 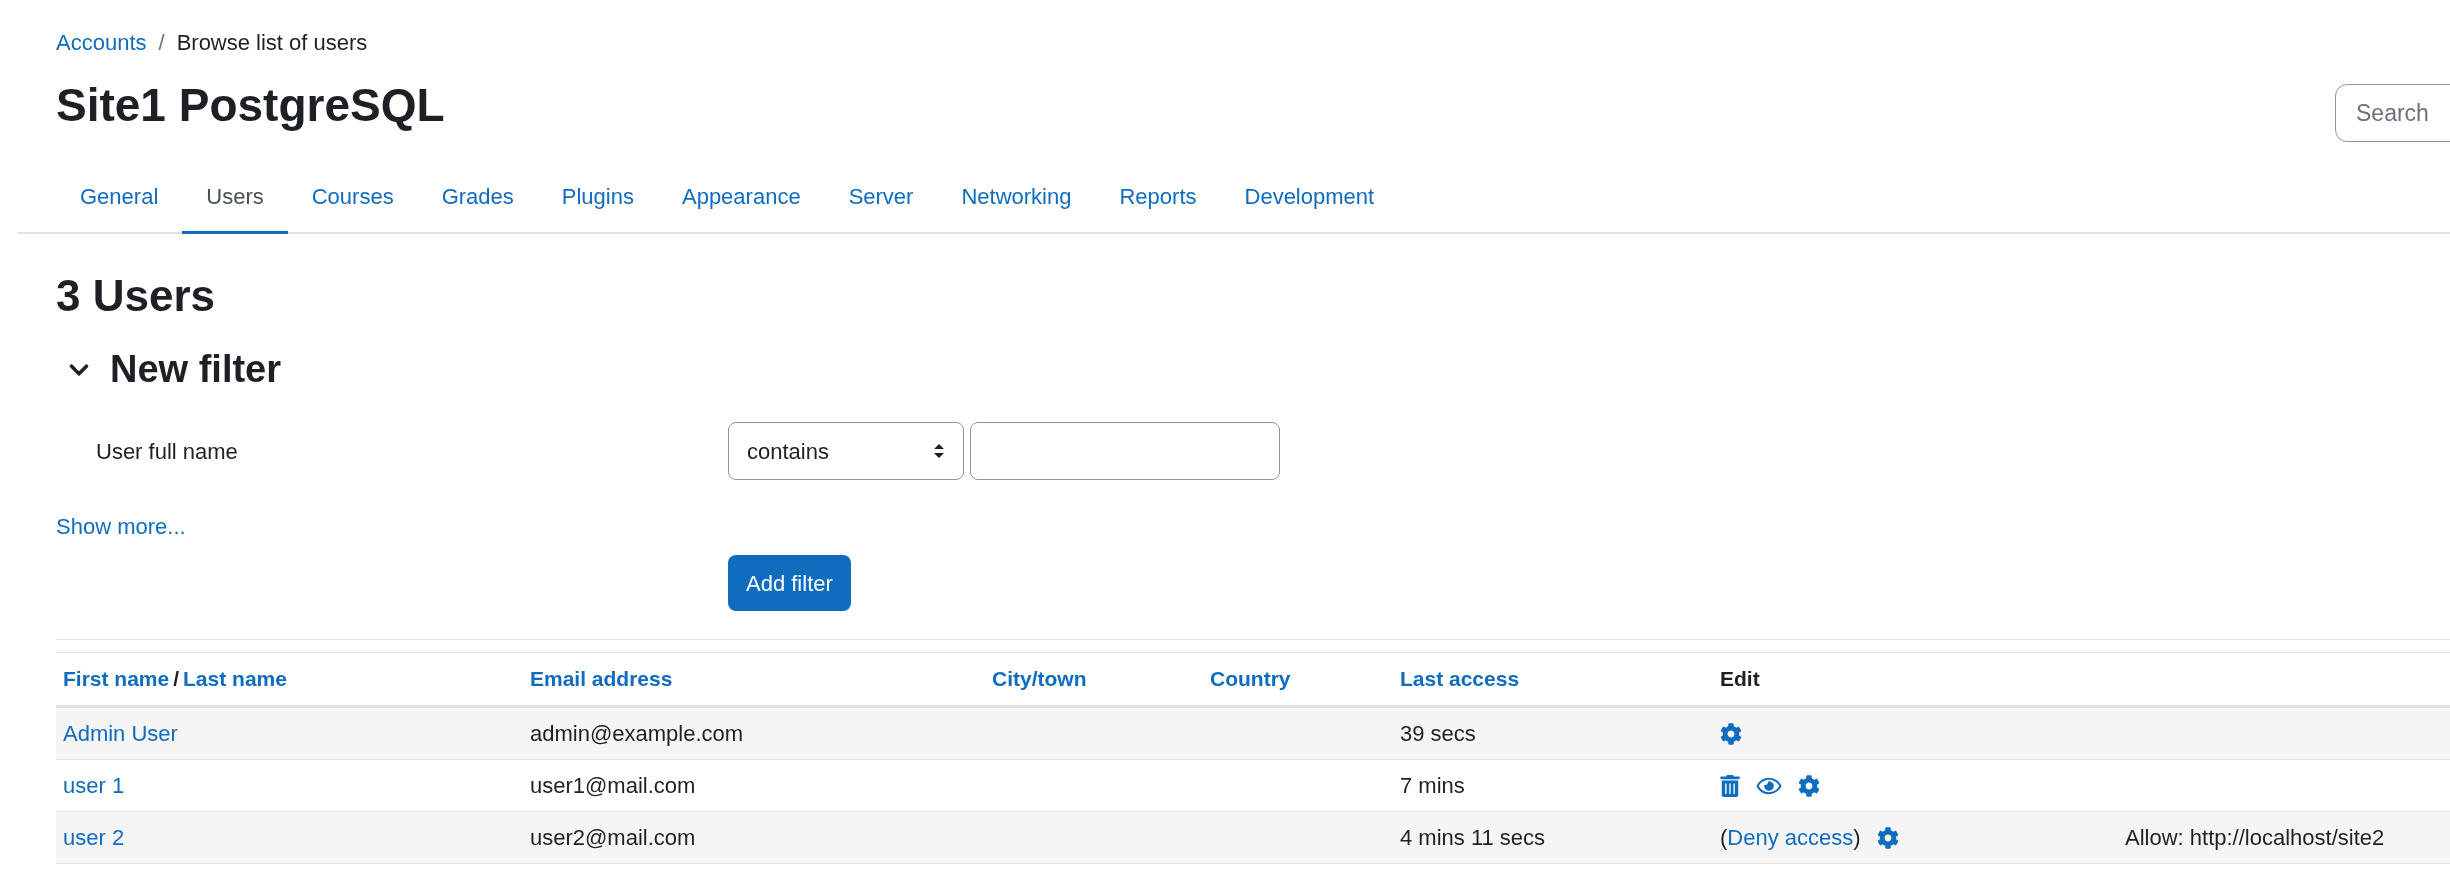 I want to click on user-name-link: user 2, so click(x=94, y=837).